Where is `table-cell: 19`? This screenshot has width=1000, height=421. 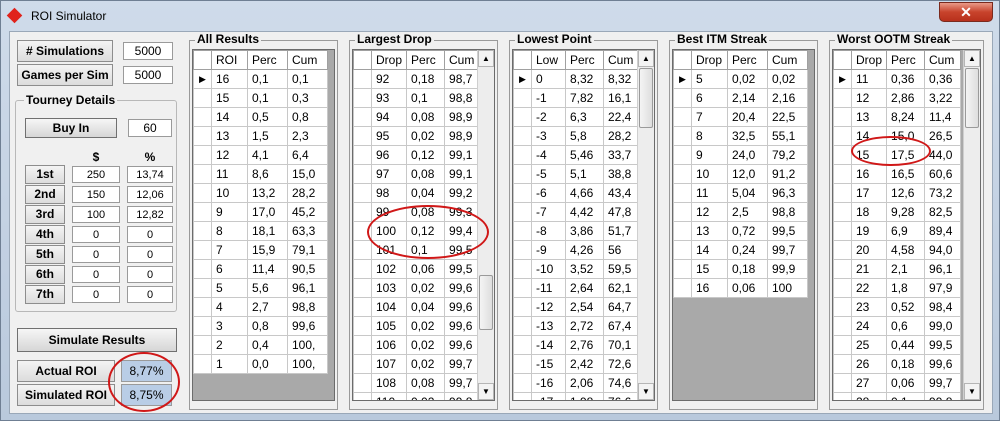
table-cell: 19 is located at coordinates (869, 231).